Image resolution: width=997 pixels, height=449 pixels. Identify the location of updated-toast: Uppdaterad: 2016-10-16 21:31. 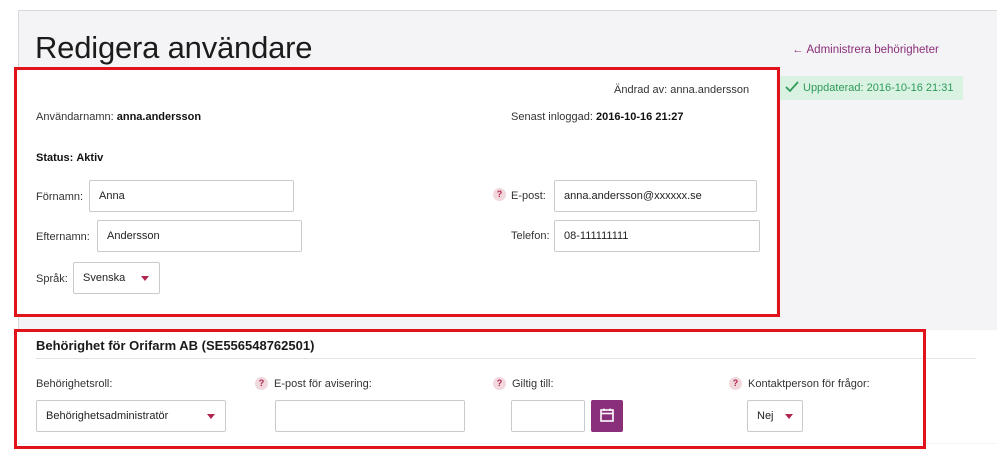
(871, 88).